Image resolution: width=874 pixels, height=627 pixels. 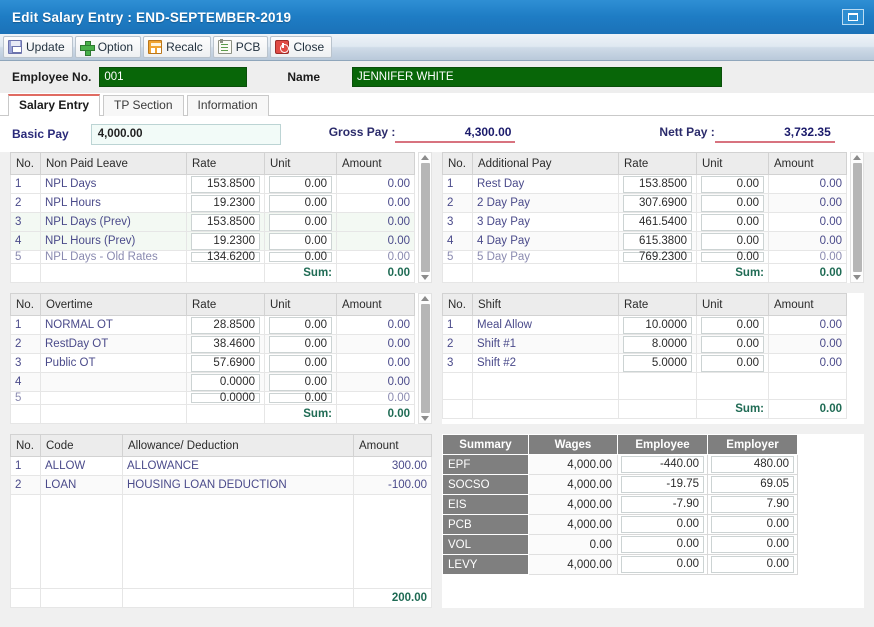 I want to click on table-row: 2 RestDay OT 38.4600 0.00 0.00, so click(x=212, y=344).